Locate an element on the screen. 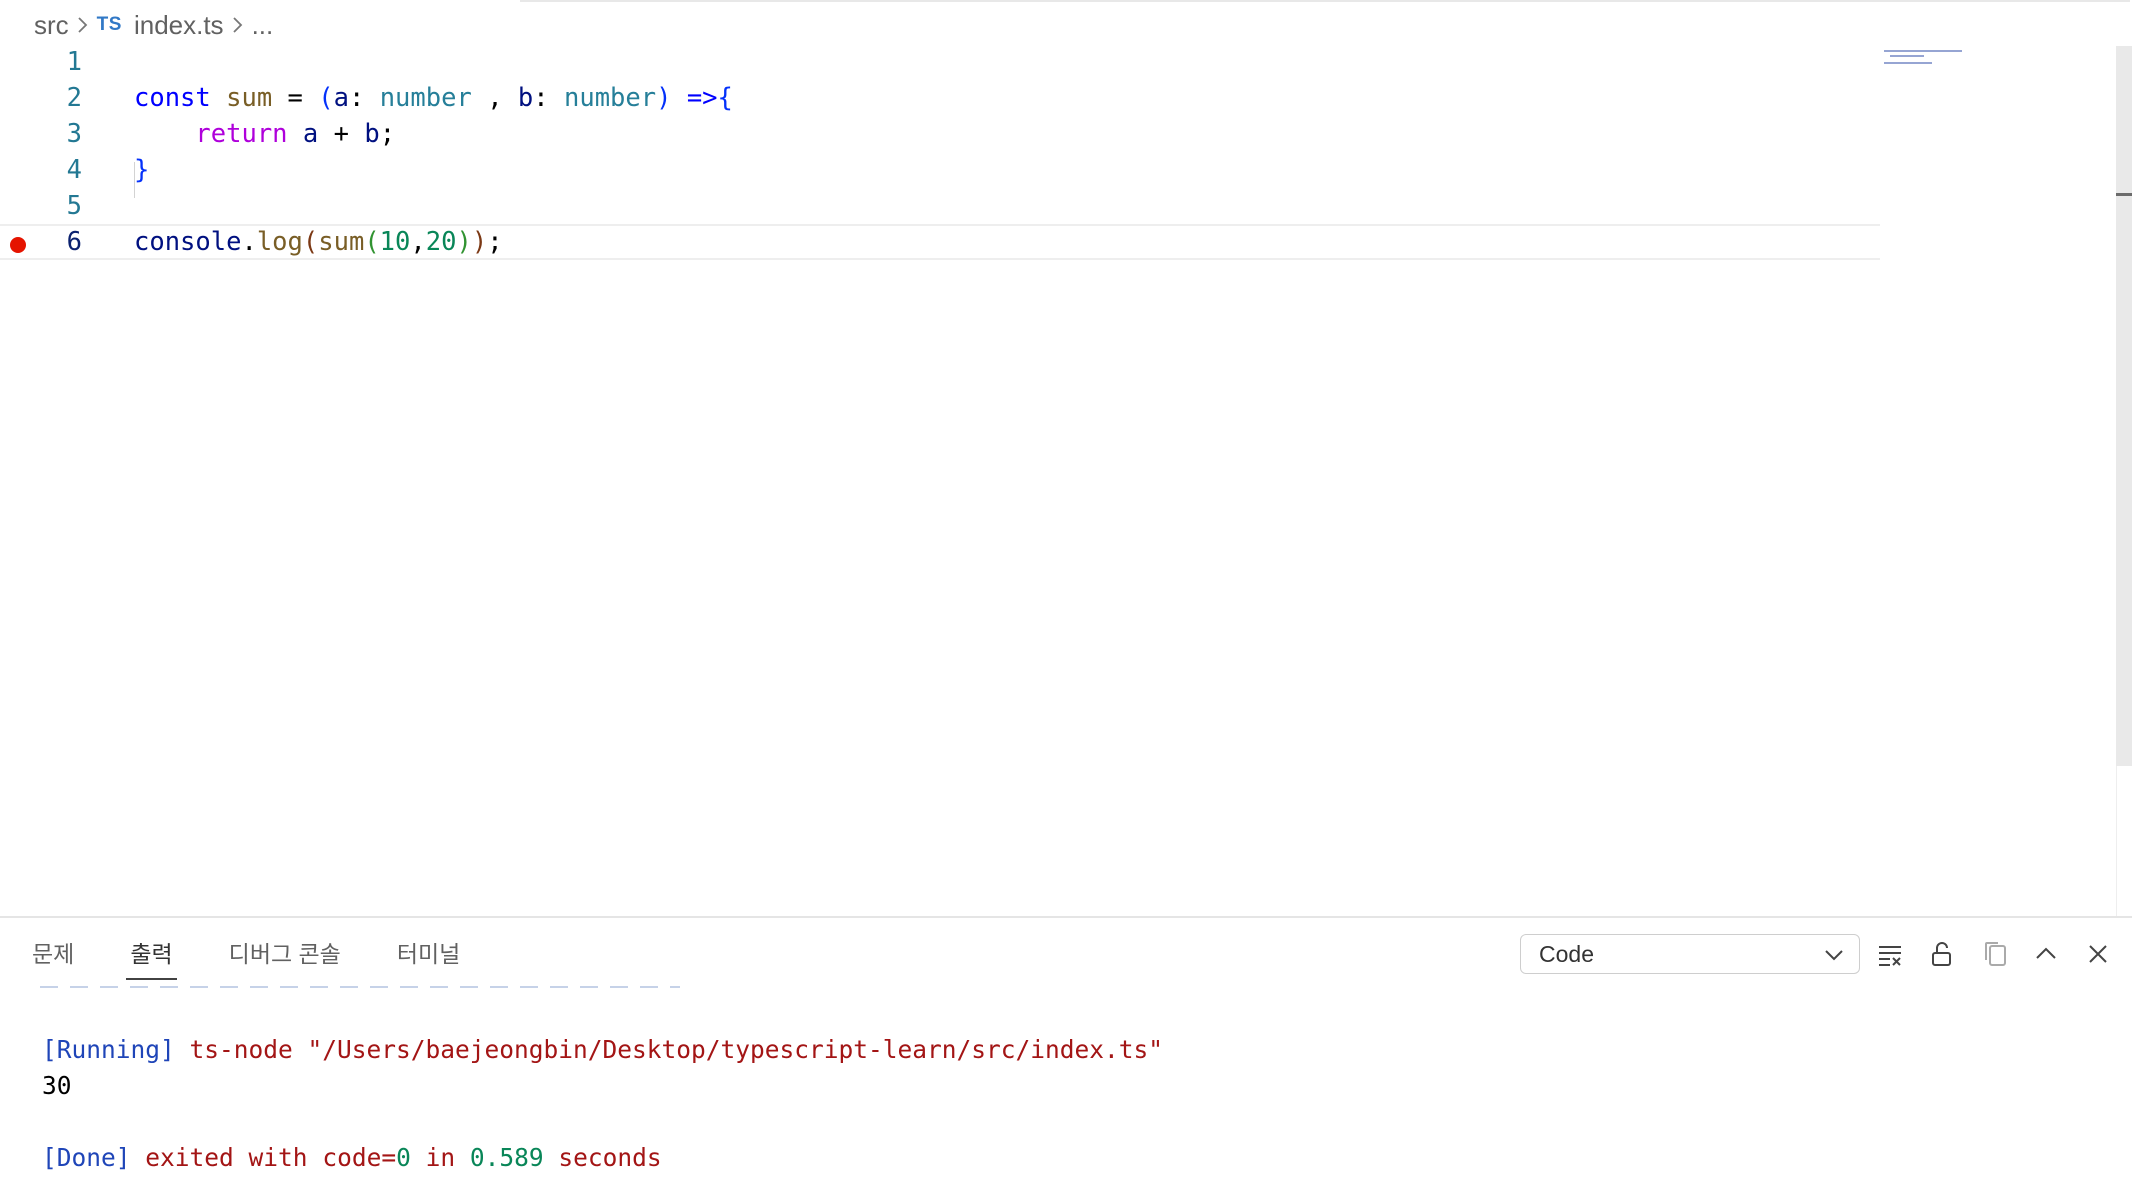 The height and width of the screenshot is (1192, 2132). output-result-line: 30 is located at coordinates (57, 1085).